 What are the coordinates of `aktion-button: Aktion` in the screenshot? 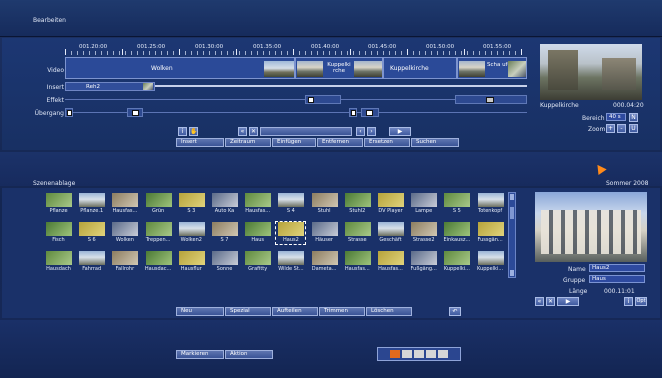 It's located at (249, 354).